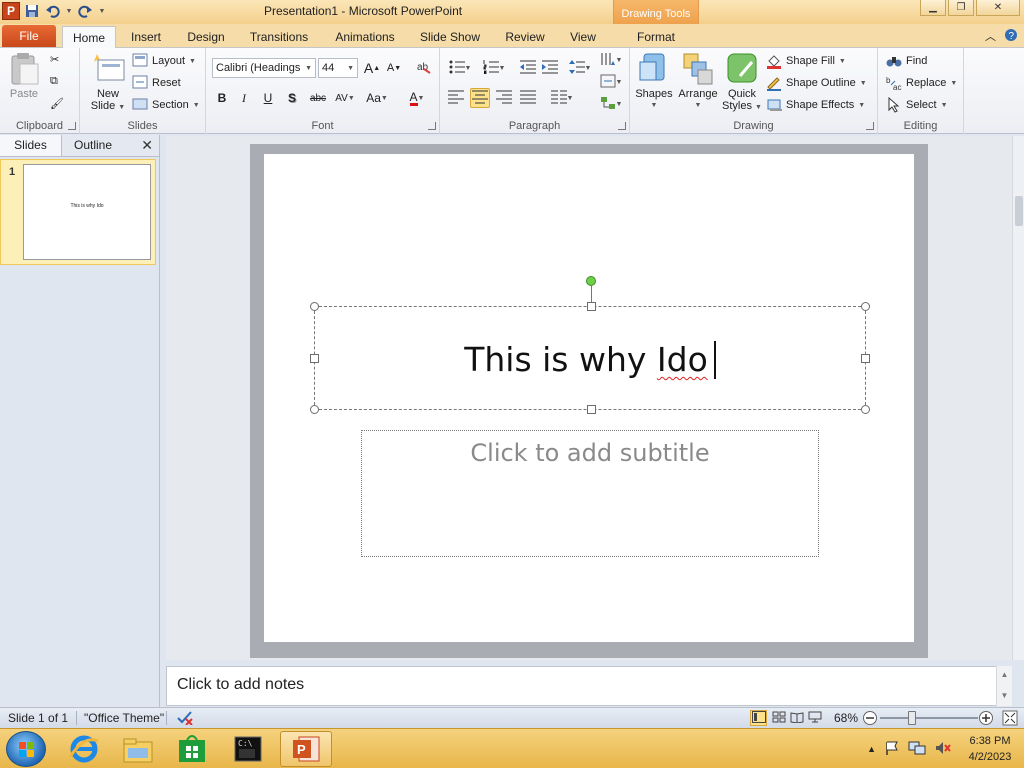 The width and height of the screenshot is (1024, 768). I want to click on minimize-button: ▁, so click(933, 8).